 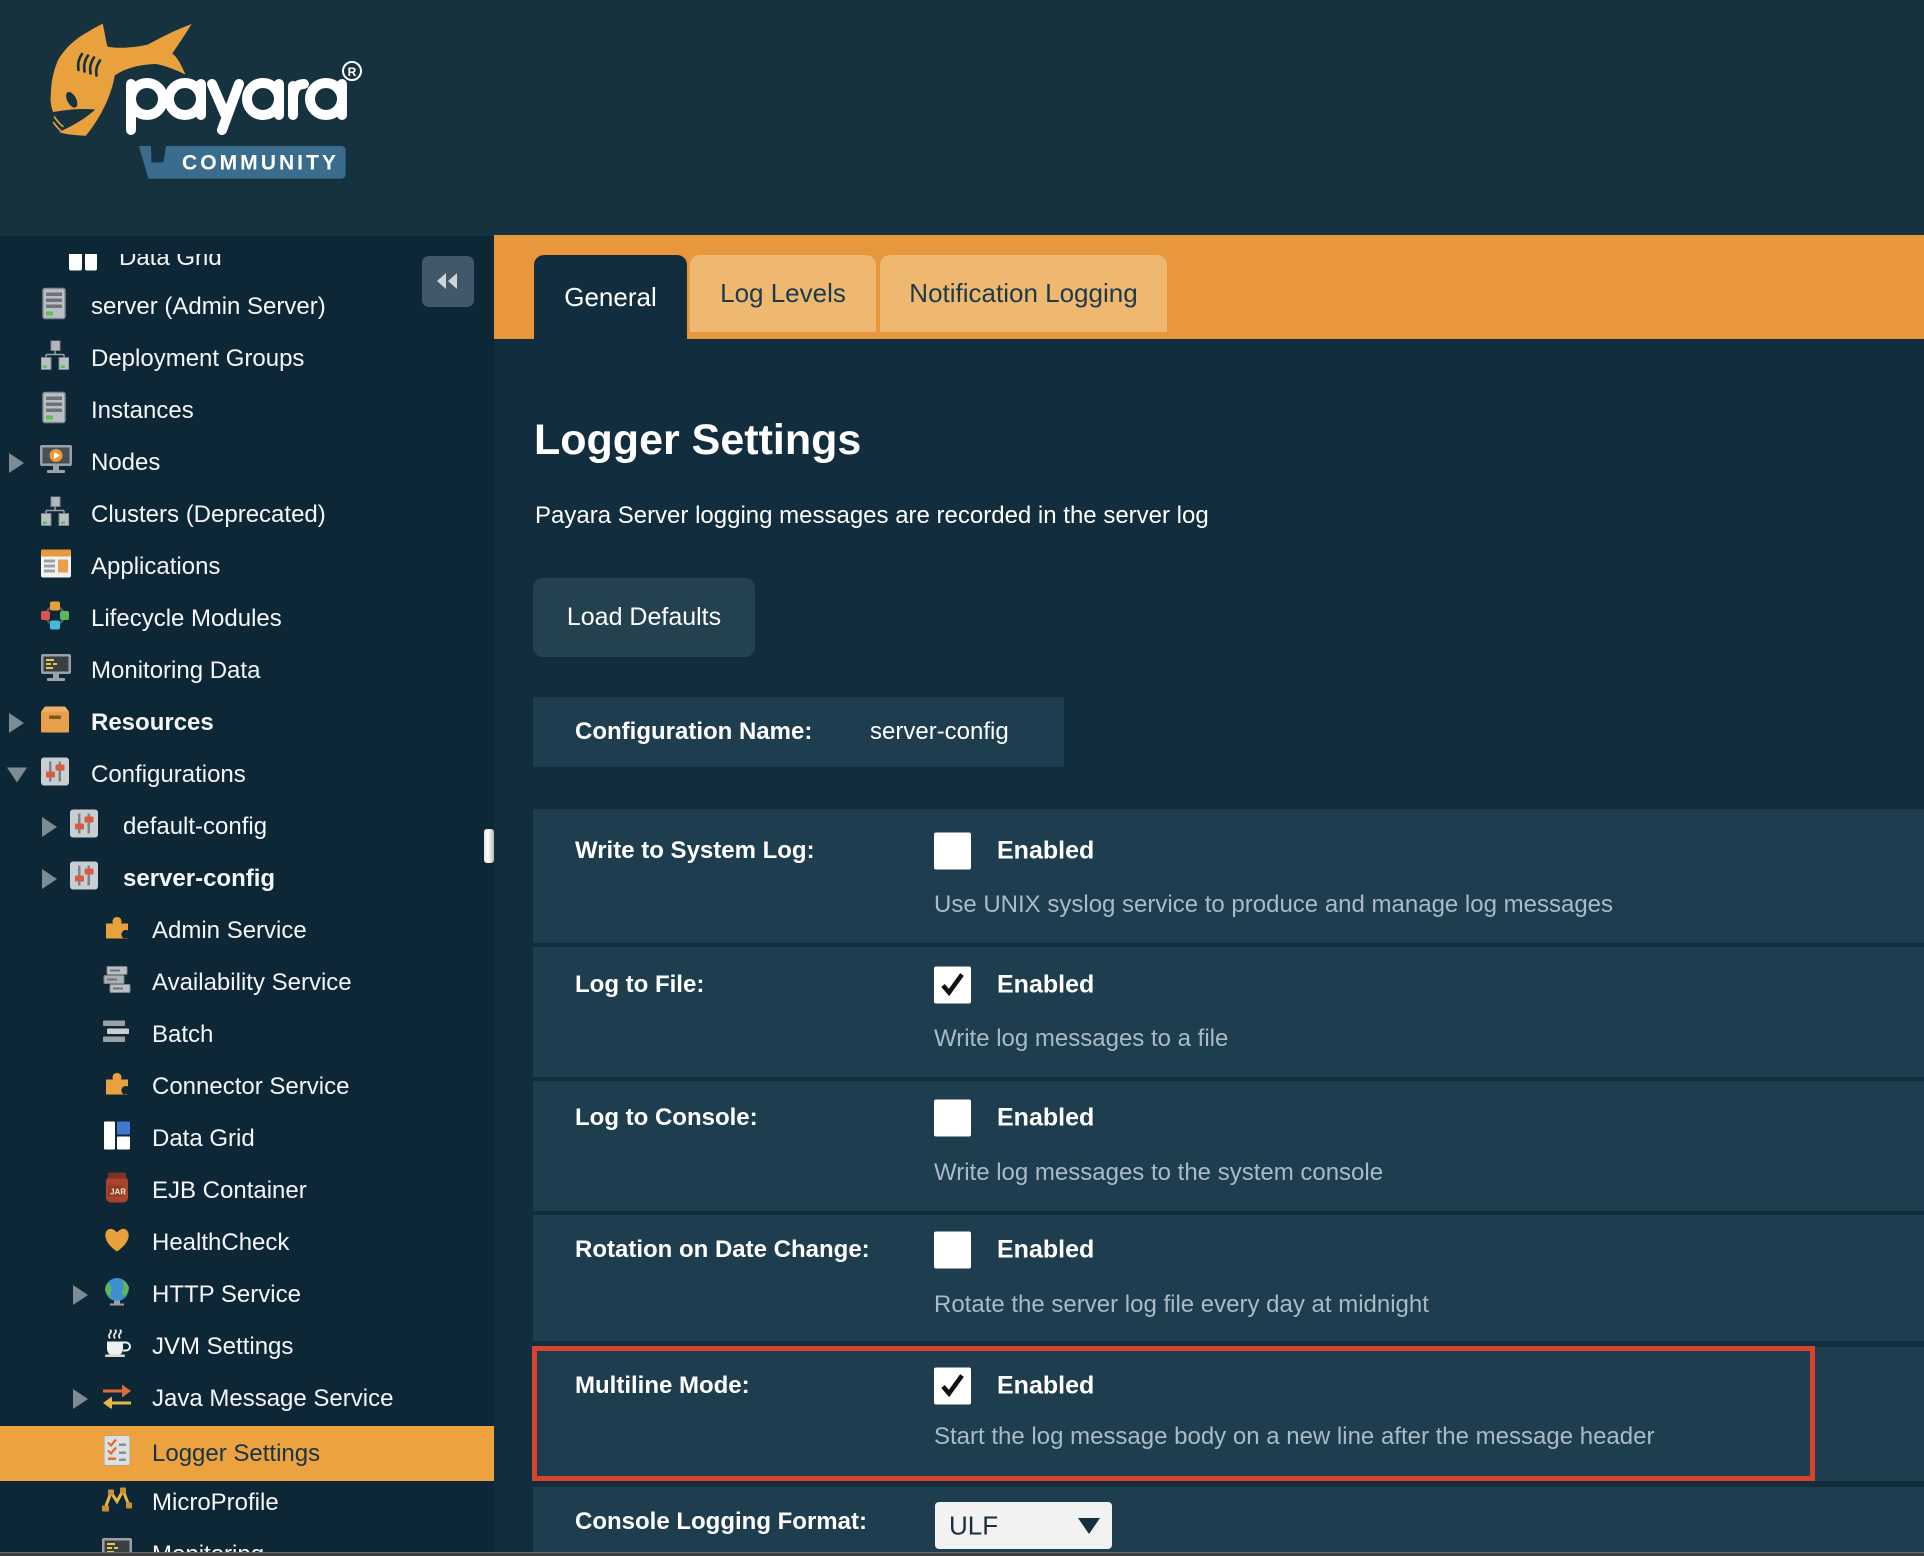 What do you see at coordinates (118, 1192) in the screenshot?
I see `svg-text: JAR` at bounding box center [118, 1192].